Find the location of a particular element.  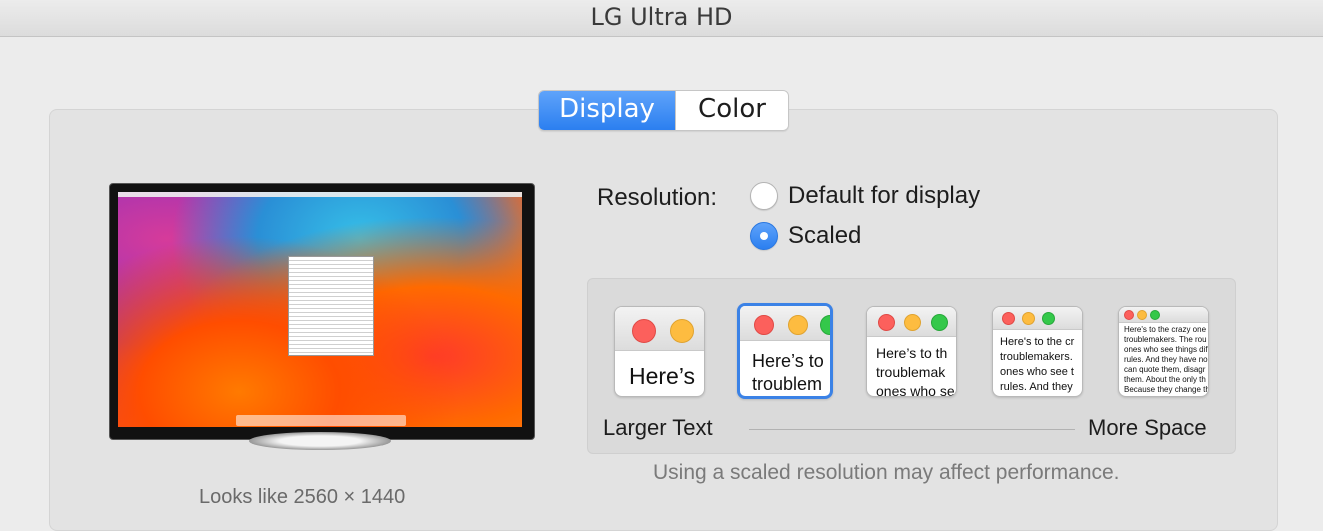

monitor-stand is located at coordinates (320, 441).